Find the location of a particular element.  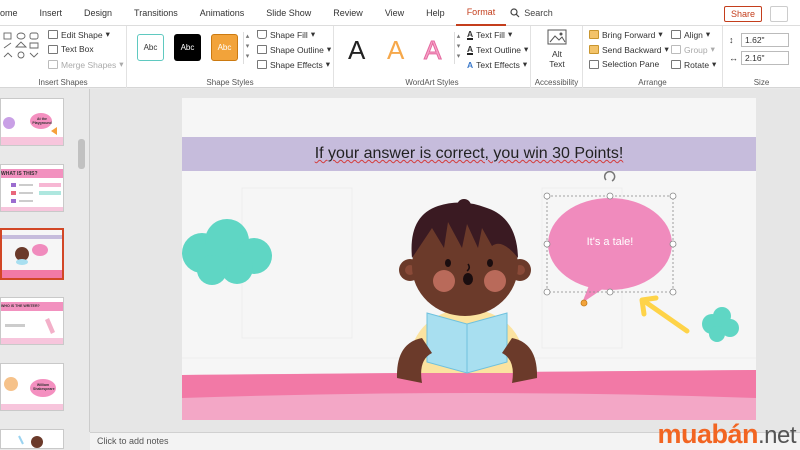

tab-slide-show: Slide Show is located at coordinates (288, 13).